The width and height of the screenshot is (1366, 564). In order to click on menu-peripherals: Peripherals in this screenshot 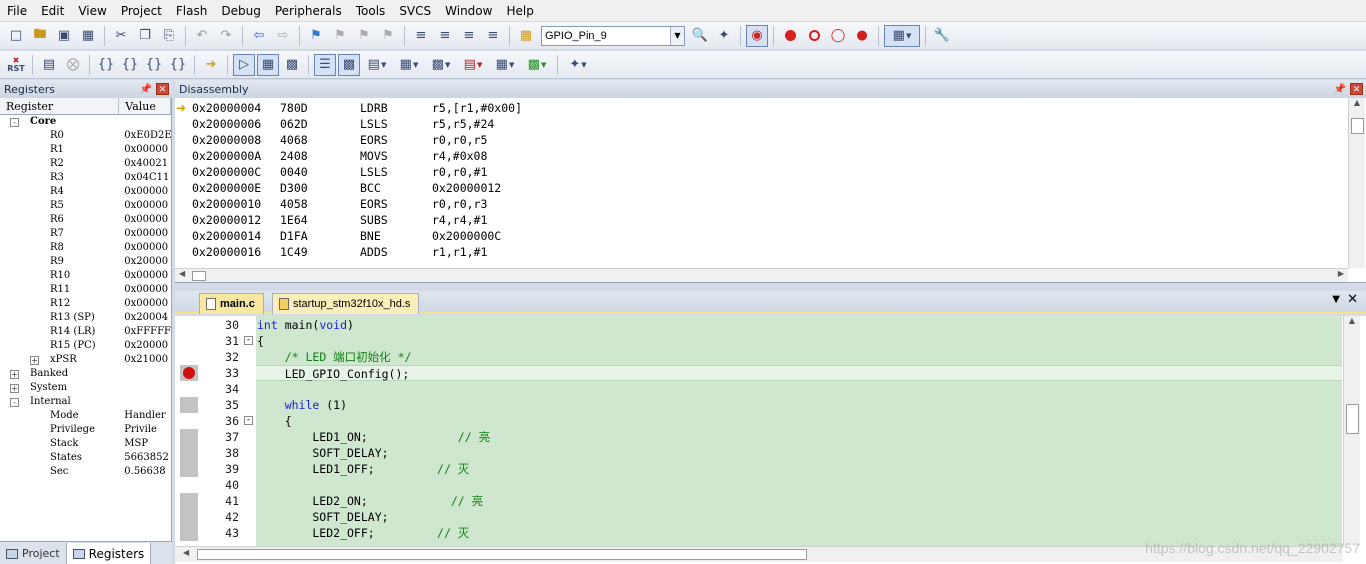, I will do `click(308, 11)`.